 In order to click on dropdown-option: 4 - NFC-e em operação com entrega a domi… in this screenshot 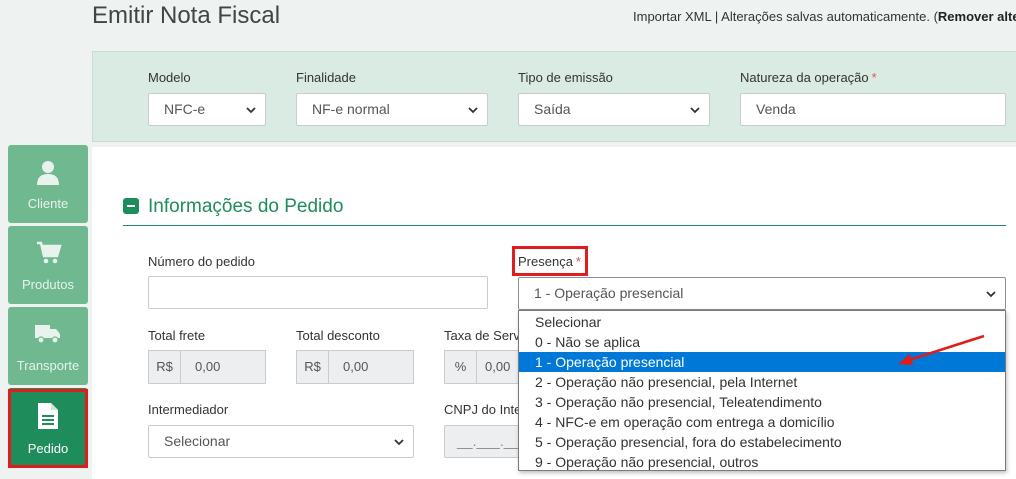, I will do `click(762, 422)`.